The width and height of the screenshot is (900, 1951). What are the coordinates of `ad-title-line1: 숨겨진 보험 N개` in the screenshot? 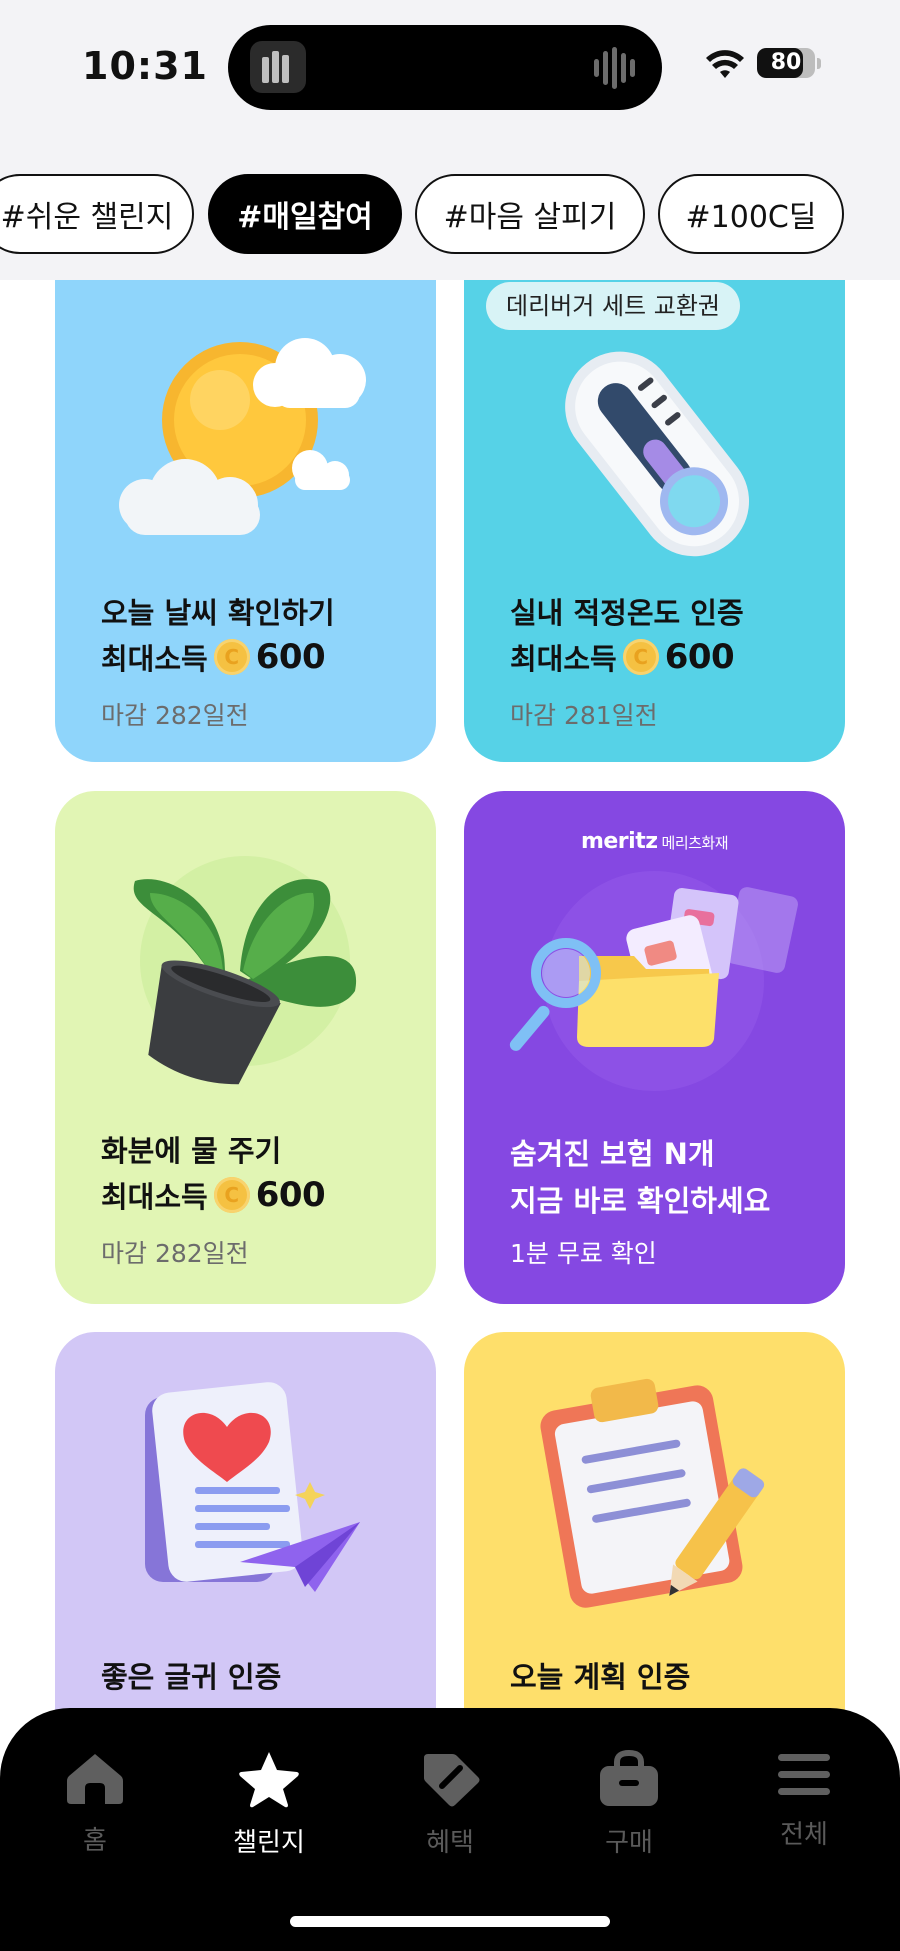 It's located at (612, 1154).